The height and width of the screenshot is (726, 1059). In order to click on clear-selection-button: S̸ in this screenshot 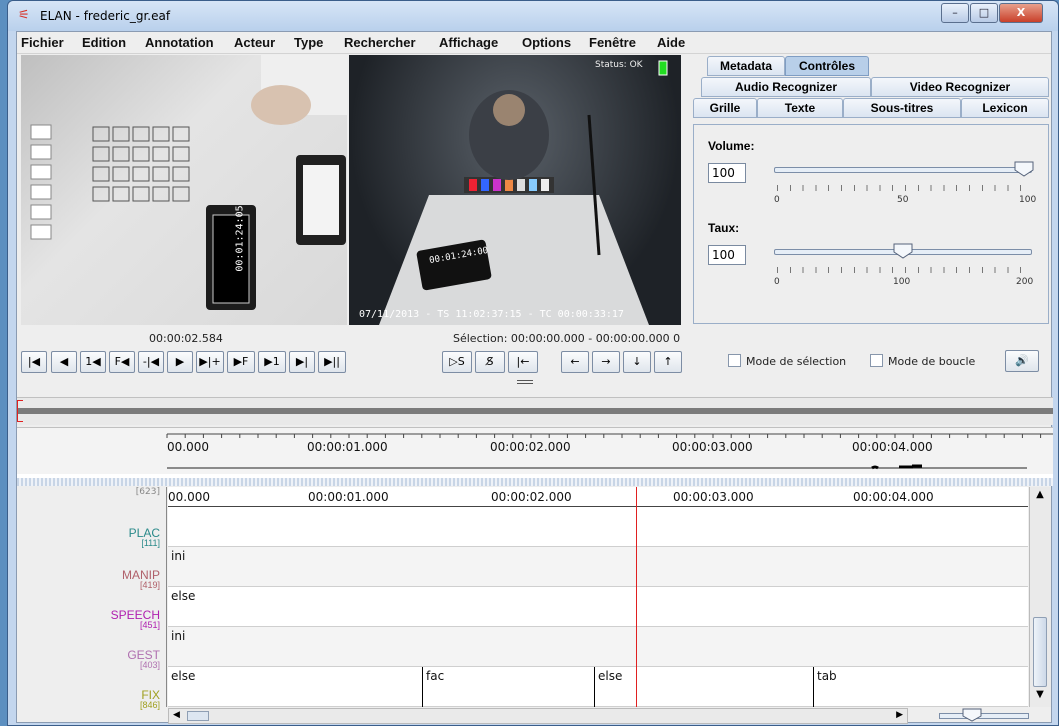, I will do `click(490, 362)`.